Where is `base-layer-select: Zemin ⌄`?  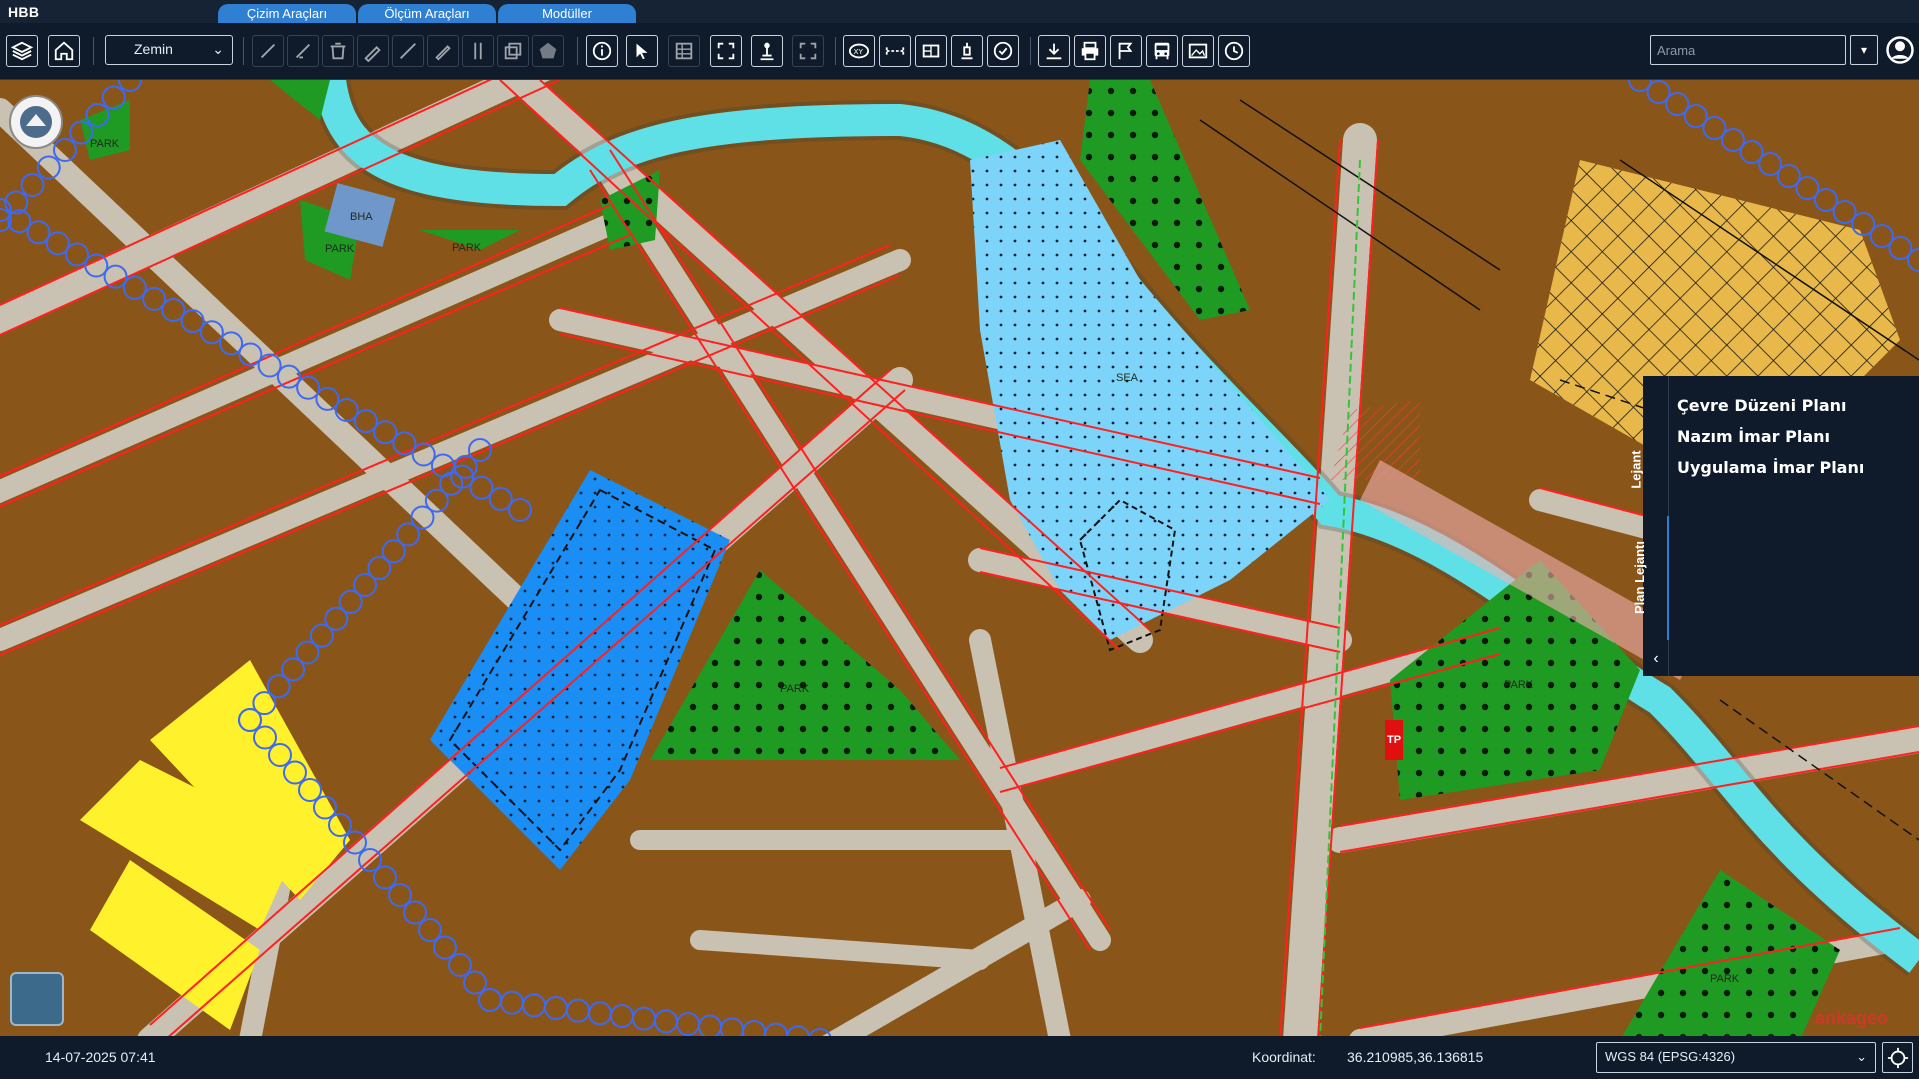
base-layer-select: Zemin ⌄ is located at coordinates (169, 50).